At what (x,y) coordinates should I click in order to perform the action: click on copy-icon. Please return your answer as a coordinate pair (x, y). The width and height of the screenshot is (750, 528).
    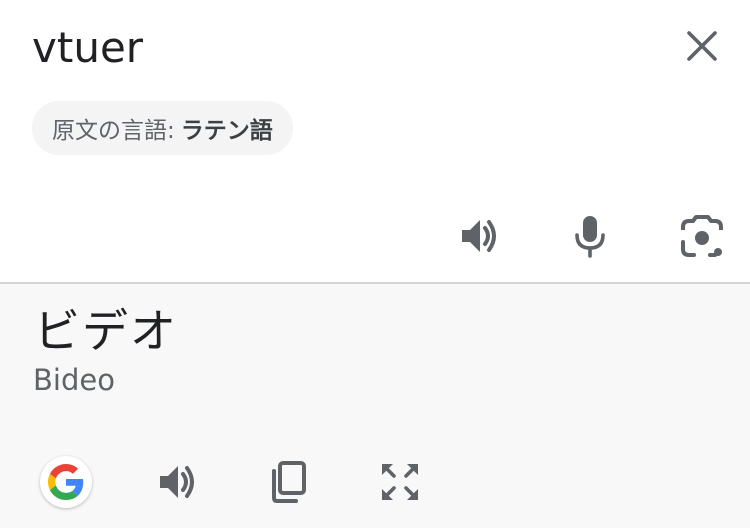
    Looking at the image, I should click on (289, 482).